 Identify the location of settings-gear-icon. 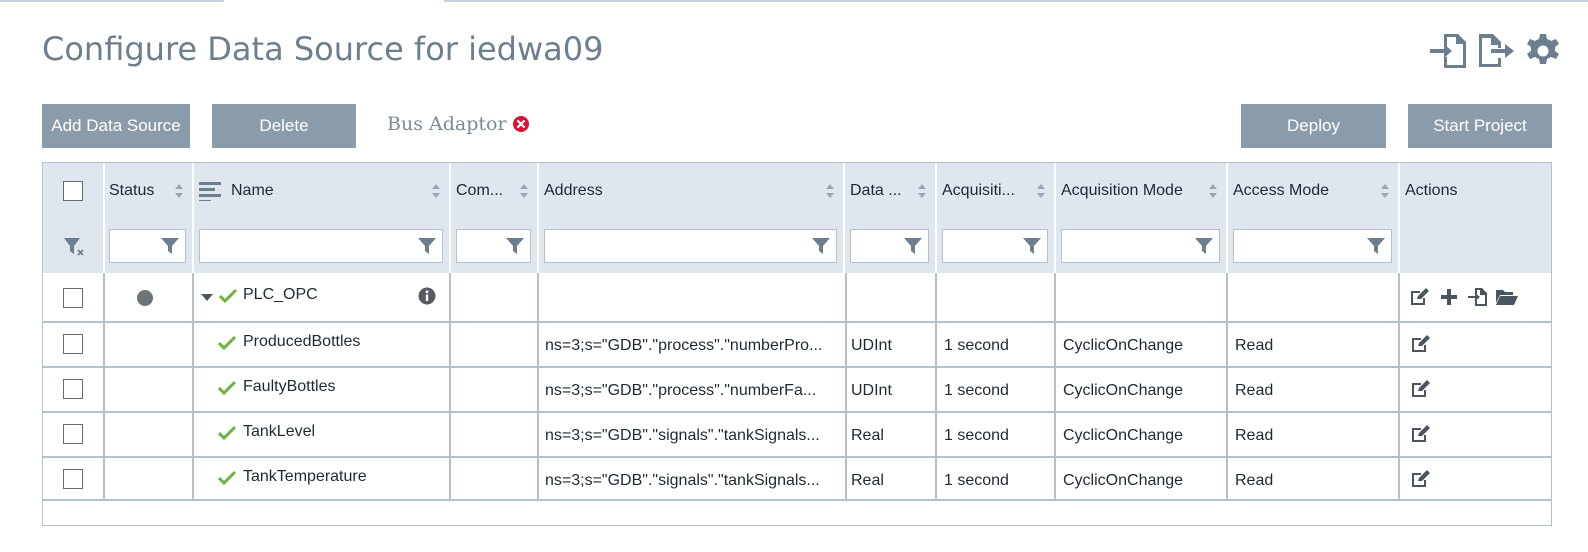
(1543, 51).